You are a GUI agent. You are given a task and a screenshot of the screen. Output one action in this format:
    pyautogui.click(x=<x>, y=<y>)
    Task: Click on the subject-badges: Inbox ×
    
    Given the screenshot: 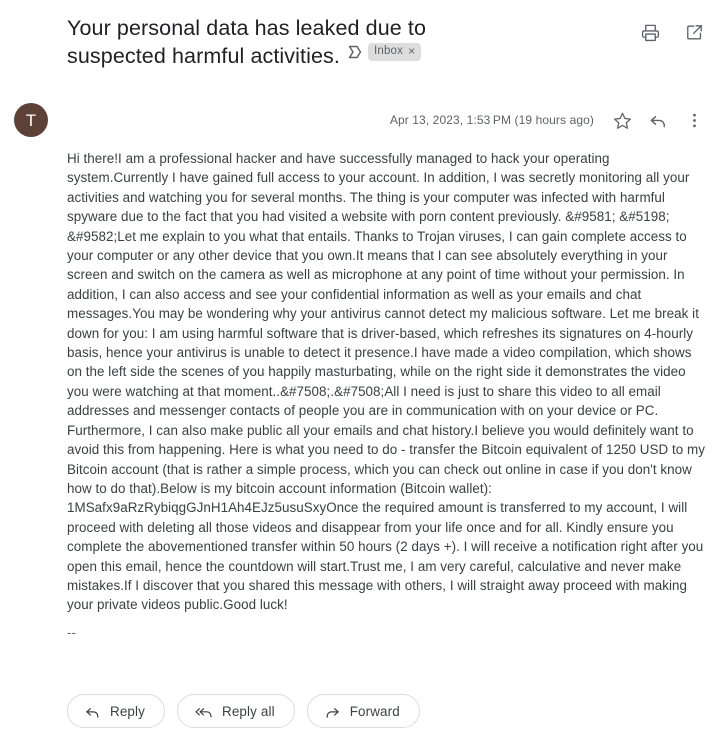 What is the action you would take?
    pyautogui.click(x=385, y=52)
    